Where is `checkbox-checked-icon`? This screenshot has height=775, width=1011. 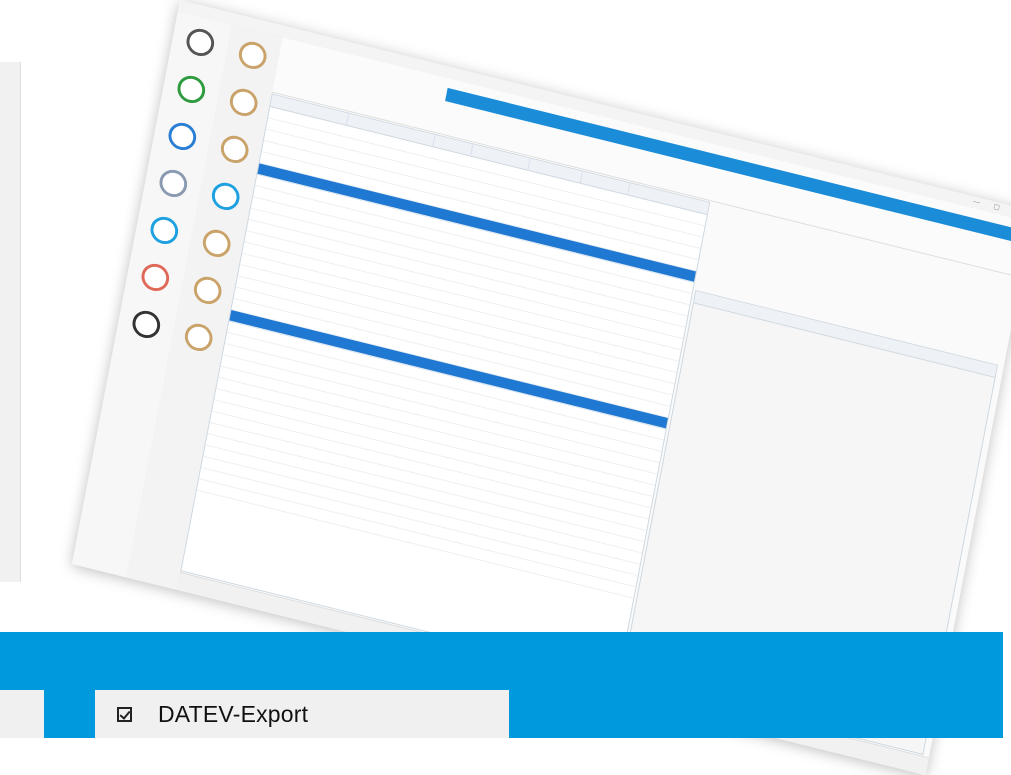
checkbox-checked-icon is located at coordinates (124, 714).